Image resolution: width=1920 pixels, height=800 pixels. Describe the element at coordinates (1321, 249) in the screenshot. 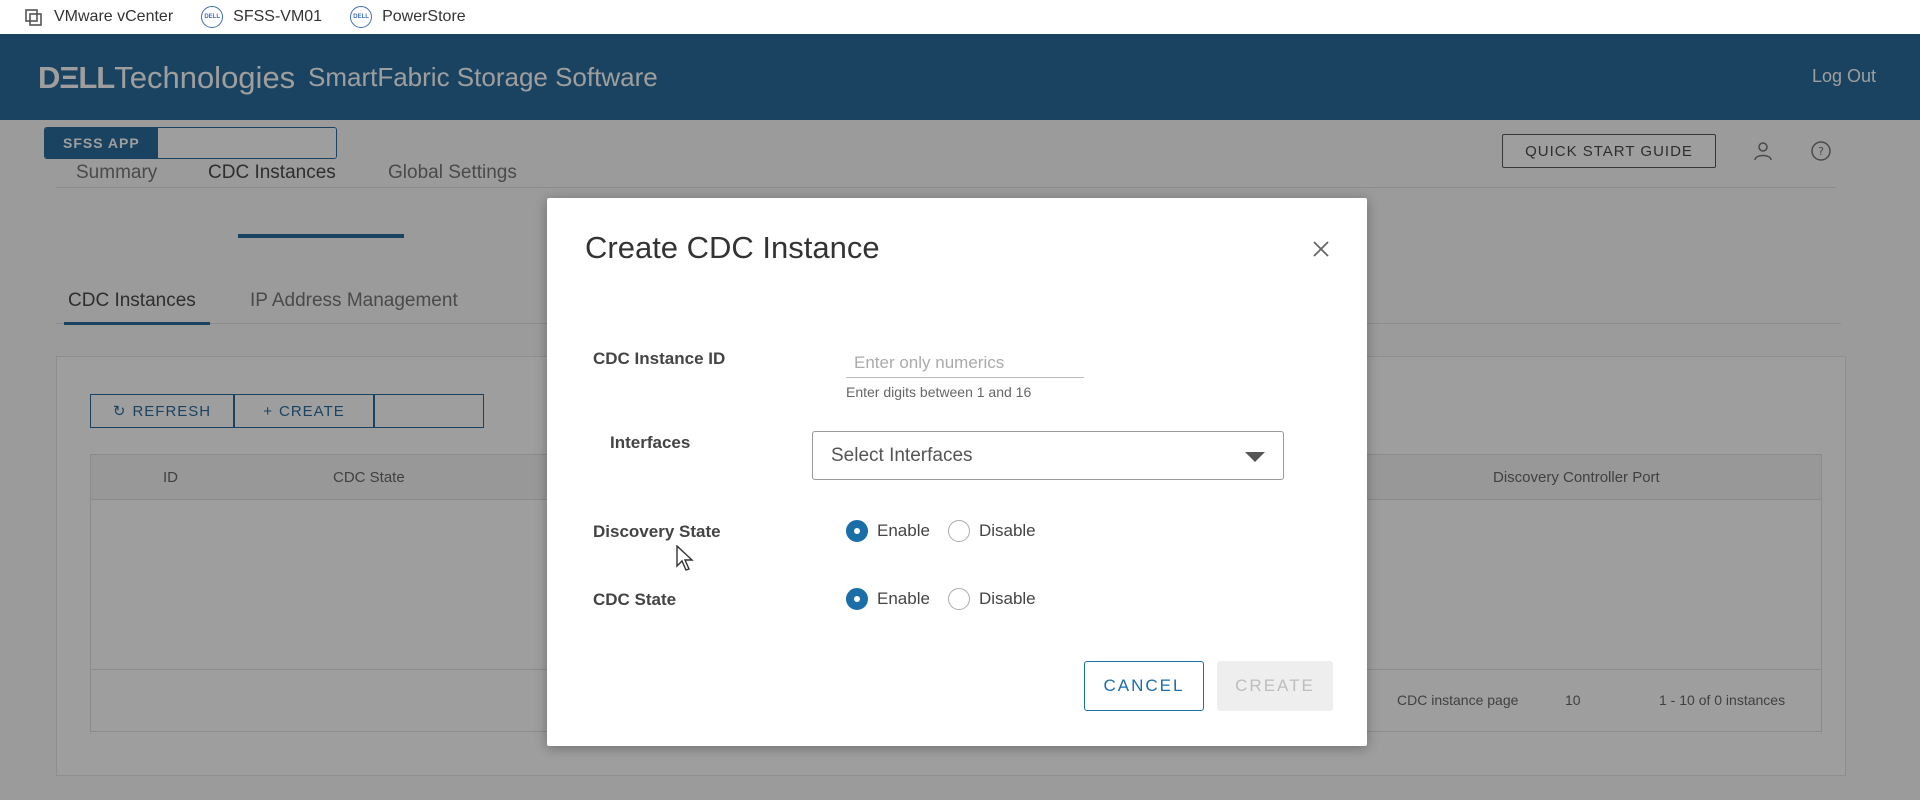

I see `close-icon` at that location.